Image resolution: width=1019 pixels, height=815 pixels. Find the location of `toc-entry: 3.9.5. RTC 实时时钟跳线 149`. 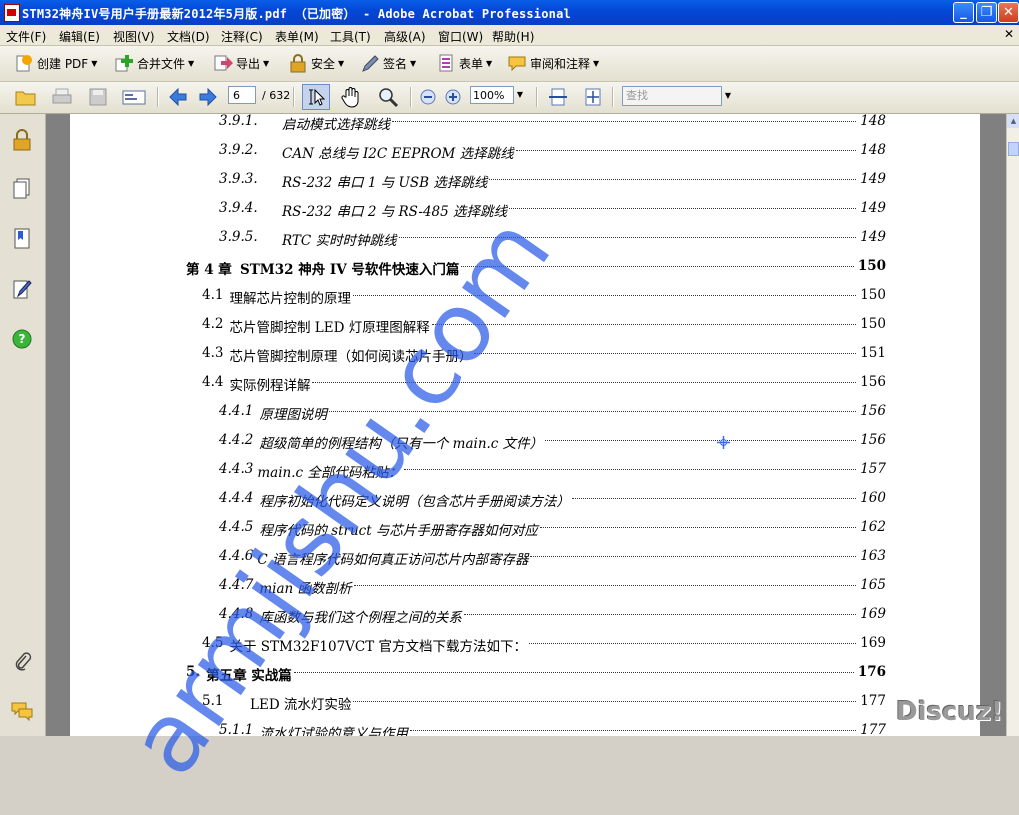

toc-entry: 3.9.5. RTC 实时时钟跳线 149 is located at coordinates (525, 237).